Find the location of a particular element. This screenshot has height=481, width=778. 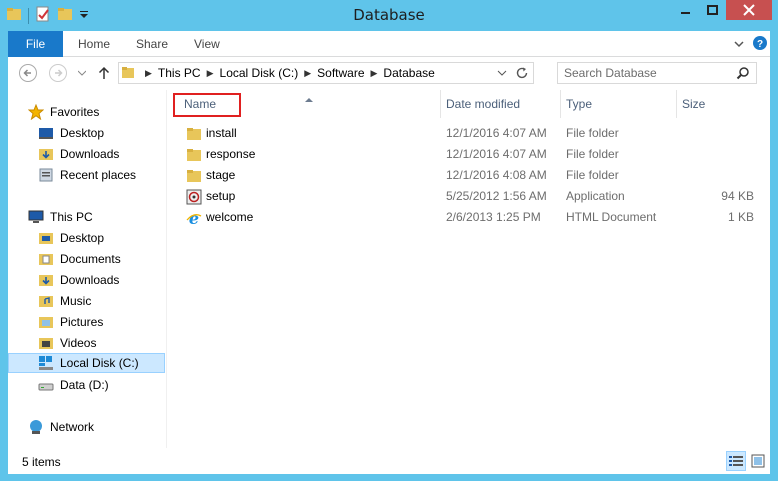

nav-item-label: Documents is located at coordinates (90, 259).